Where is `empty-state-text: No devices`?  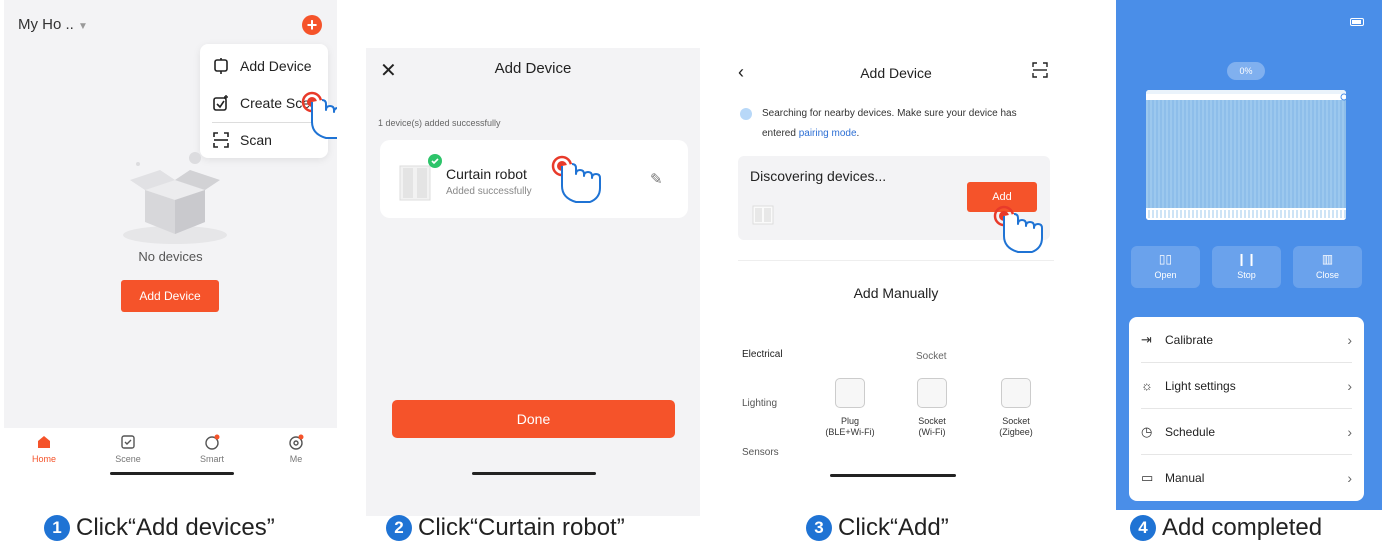 empty-state-text: No devices is located at coordinates (170, 256).